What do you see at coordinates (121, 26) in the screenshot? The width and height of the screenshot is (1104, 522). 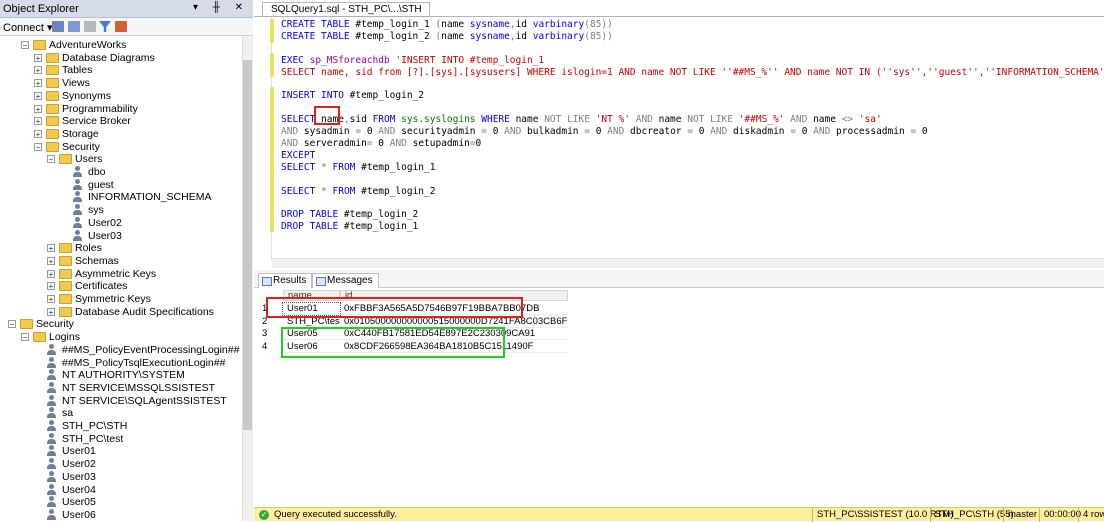 I see `refresh-icon` at bounding box center [121, 26].